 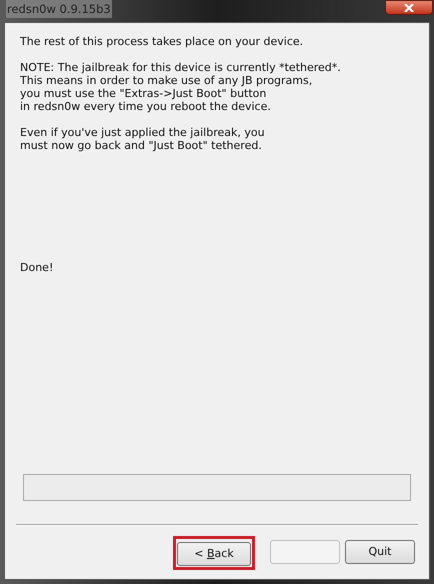 I want to click on window-title: redsn0w 0.9.15b3, so click(x=59, y=9).